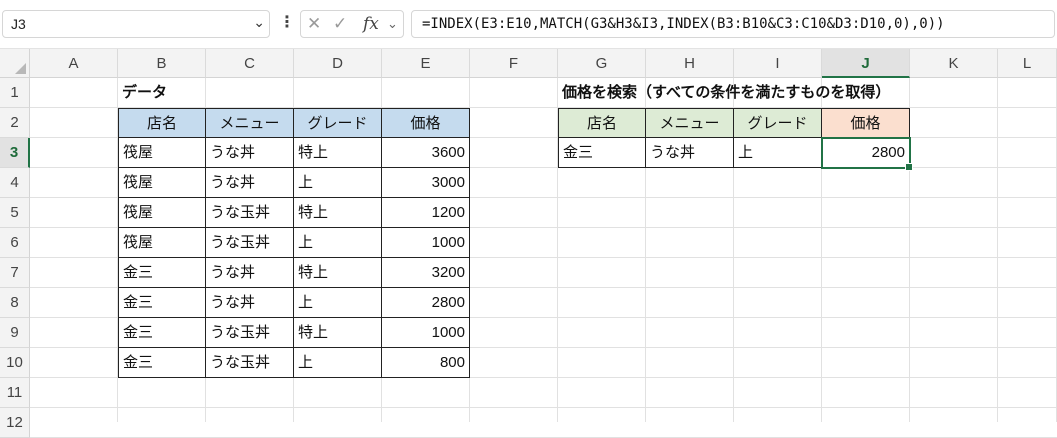 The height and width of the screenshot is (438, 1057). Describe the element at coordinates (15, 273) in the screenshot. I see `row-header-7: 7` at that location.